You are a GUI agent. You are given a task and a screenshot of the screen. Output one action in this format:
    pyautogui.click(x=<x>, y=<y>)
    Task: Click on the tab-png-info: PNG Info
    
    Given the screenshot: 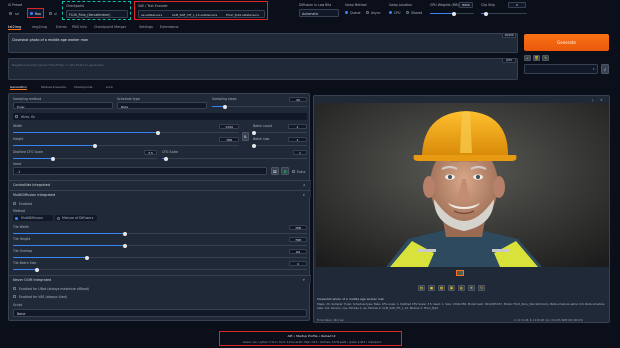 What is the action you would take?
    pyautogui.click(x=79, y=27)
    